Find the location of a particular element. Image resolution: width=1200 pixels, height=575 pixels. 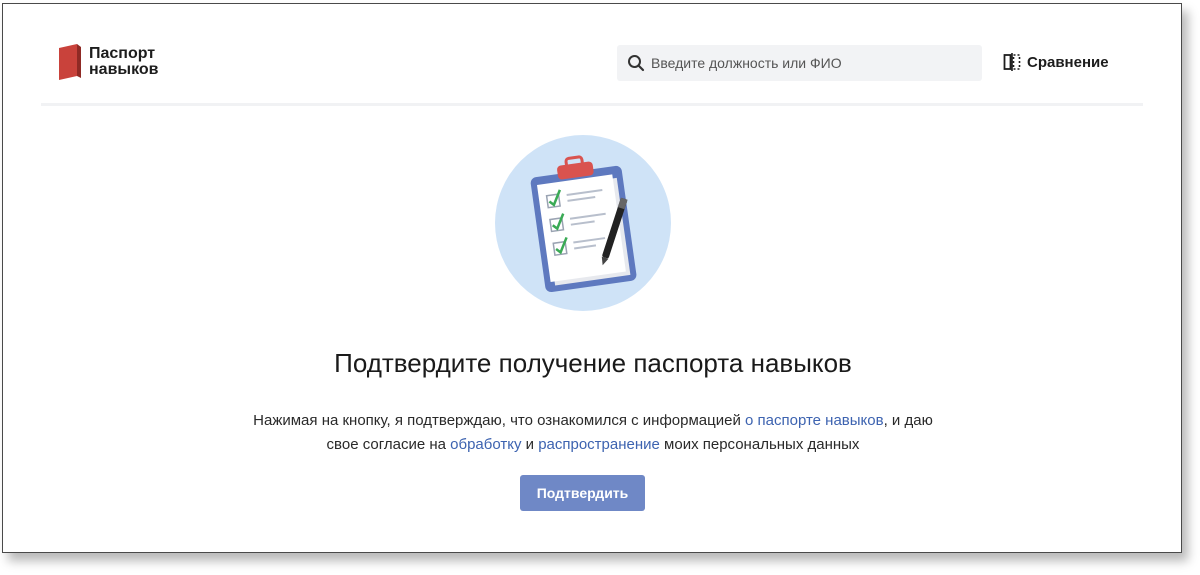

consent-text-part: моих персональных данных is located at coordinates (759, 444).